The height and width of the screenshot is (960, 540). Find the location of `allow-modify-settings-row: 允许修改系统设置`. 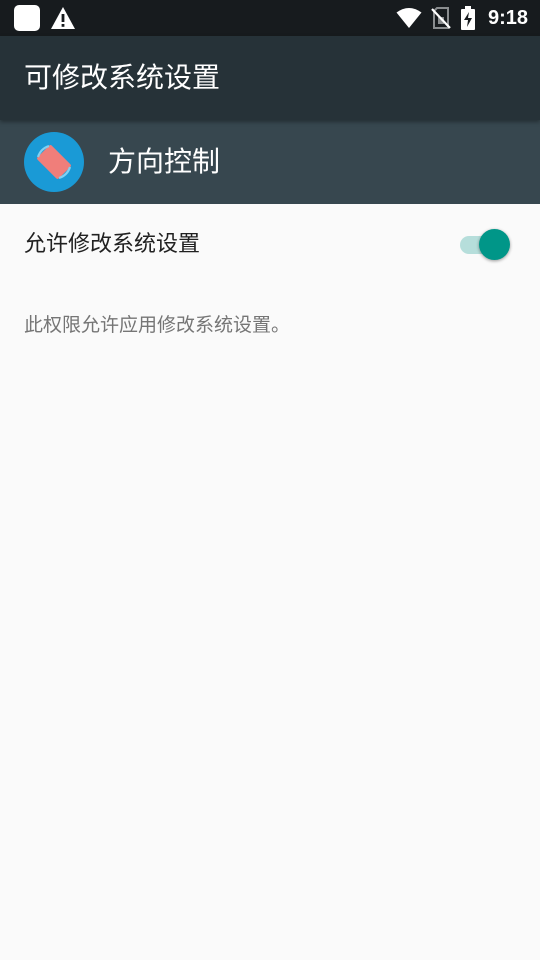

allow-modify-settings-row: 允许修改系统设置 is located at coordinates (270, 245).